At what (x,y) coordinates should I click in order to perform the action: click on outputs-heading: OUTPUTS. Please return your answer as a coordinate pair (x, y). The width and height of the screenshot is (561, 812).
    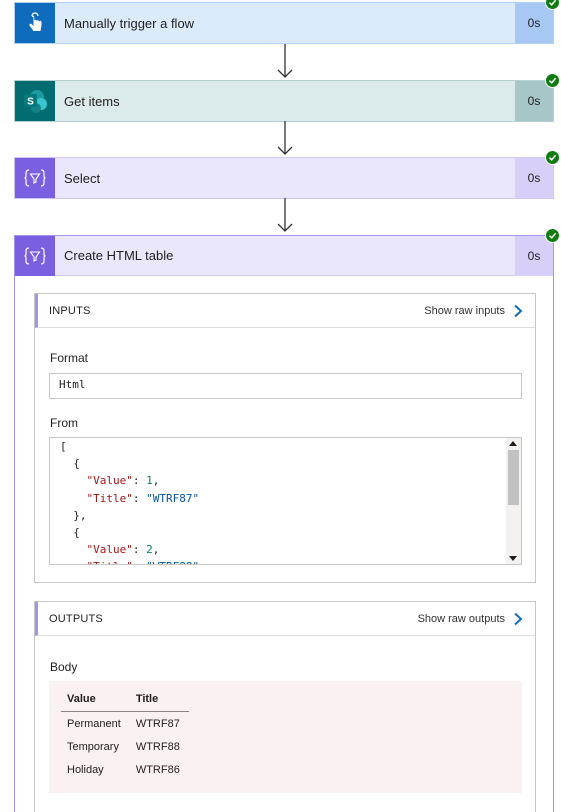
    Looking at the image, I should click on (76, 618).